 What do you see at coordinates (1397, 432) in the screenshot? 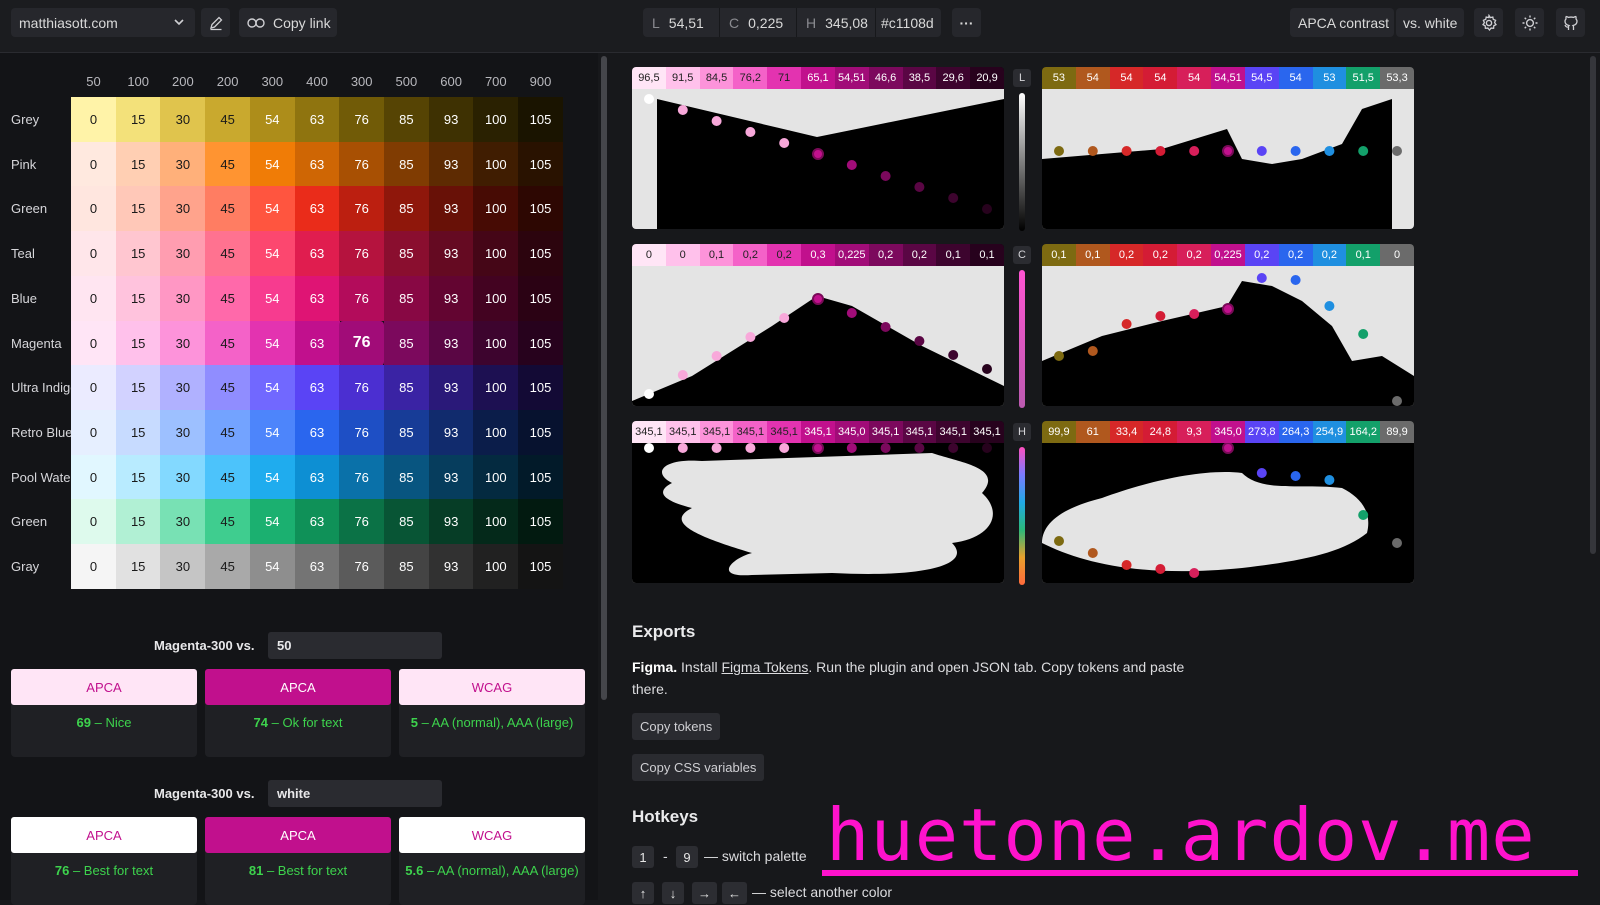
I see `chart-value-cell: 89,9` at bounding box center [1397, 432].